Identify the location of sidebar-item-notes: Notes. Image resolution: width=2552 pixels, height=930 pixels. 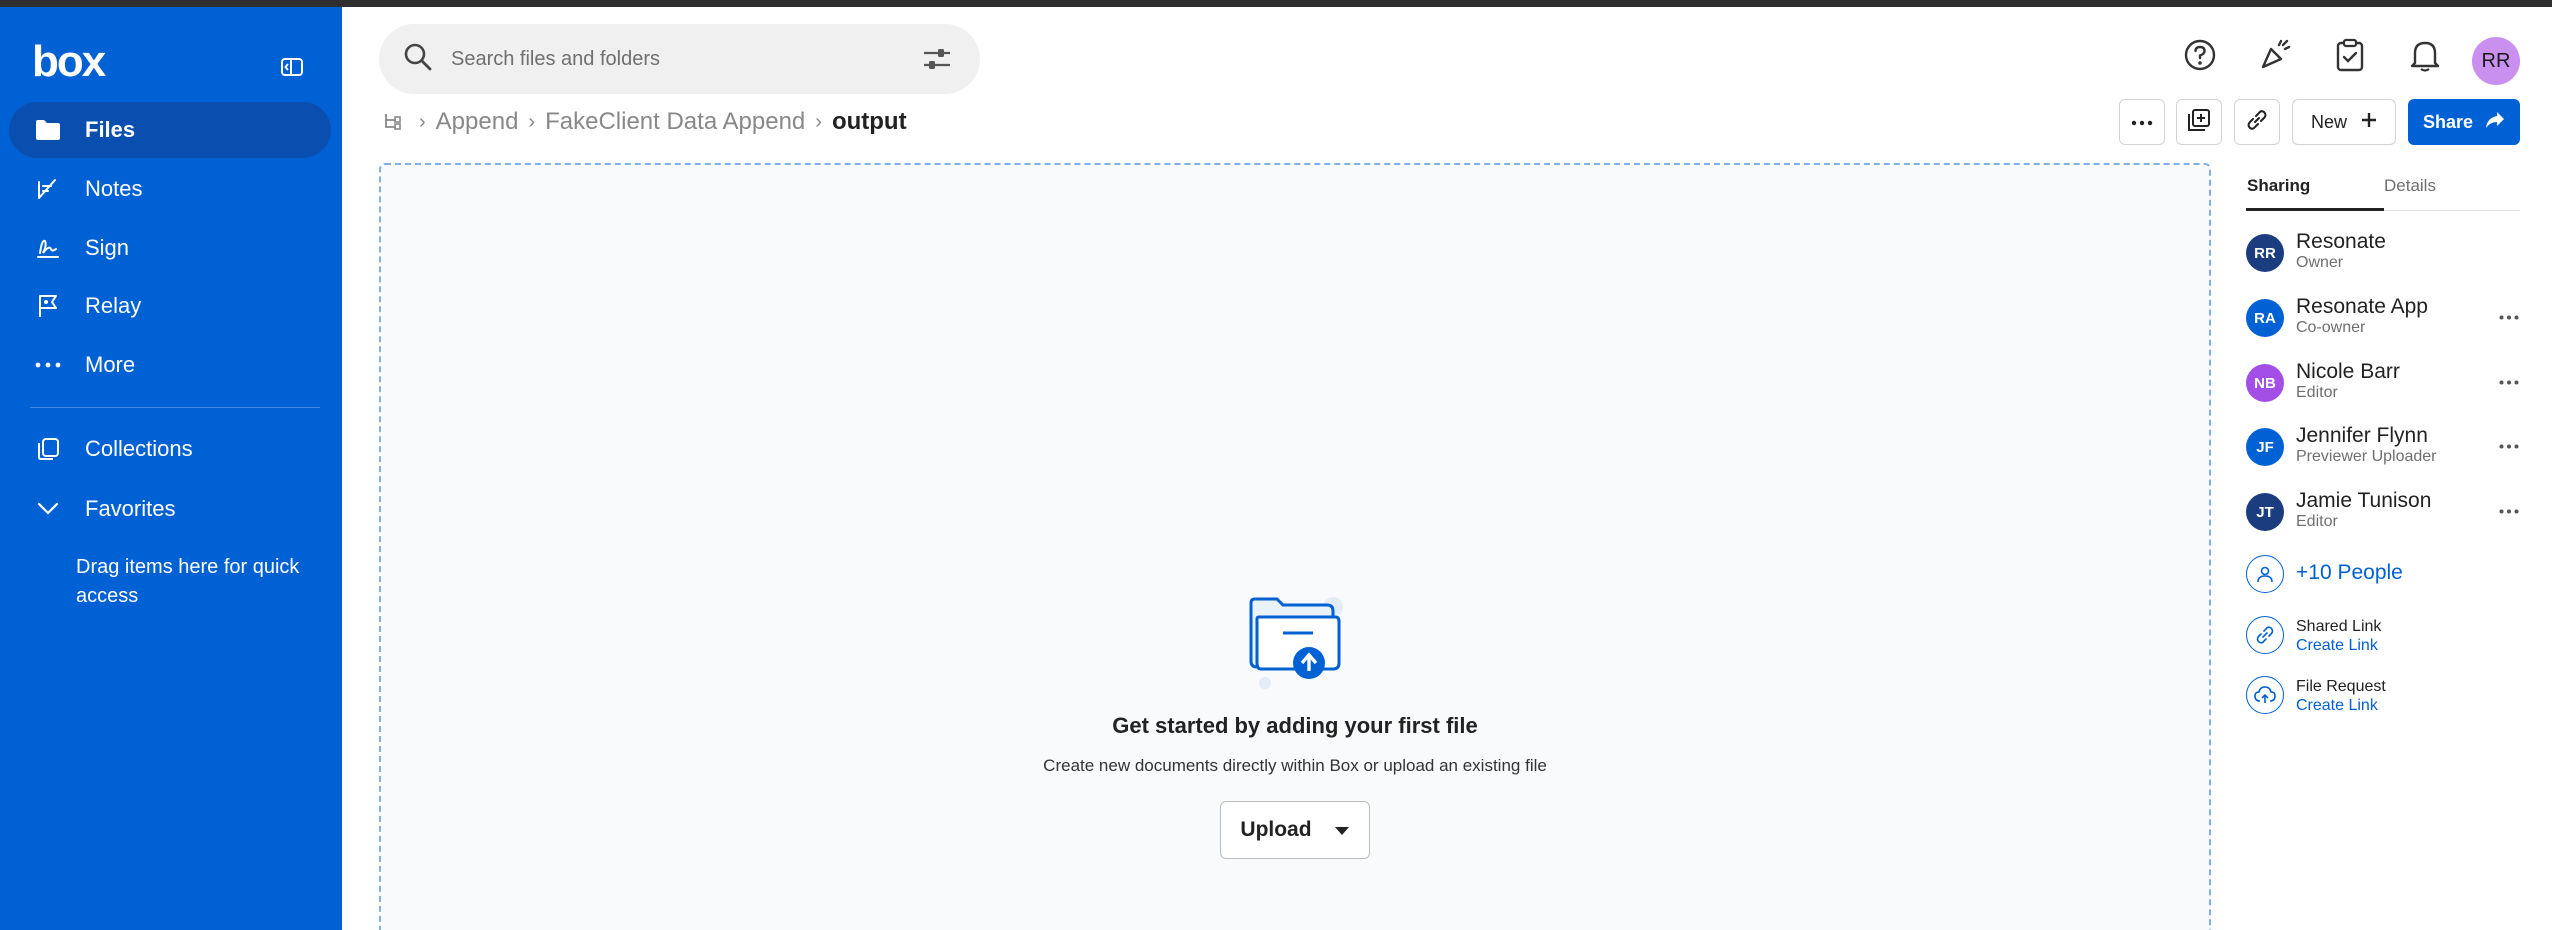
(170, 189).